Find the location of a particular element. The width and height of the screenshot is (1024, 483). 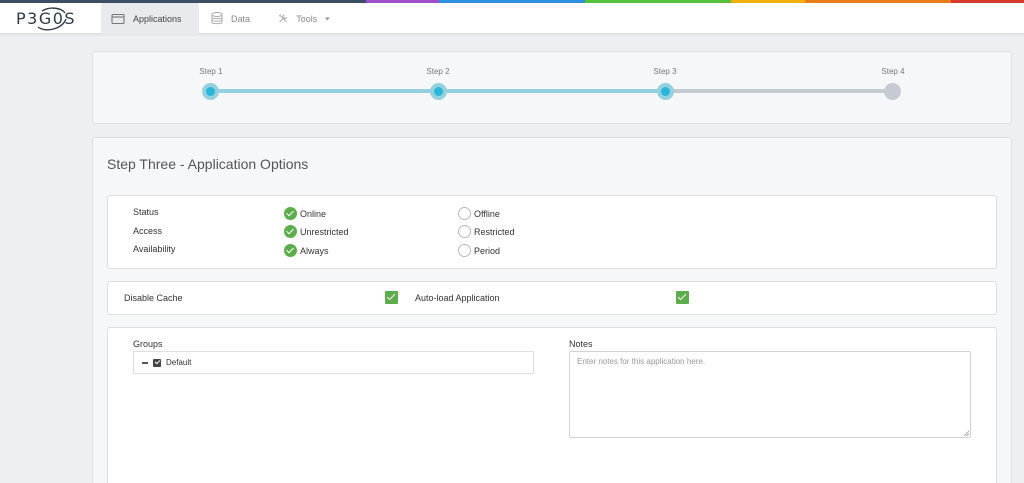

options-card is located at coordinates (552, 232).